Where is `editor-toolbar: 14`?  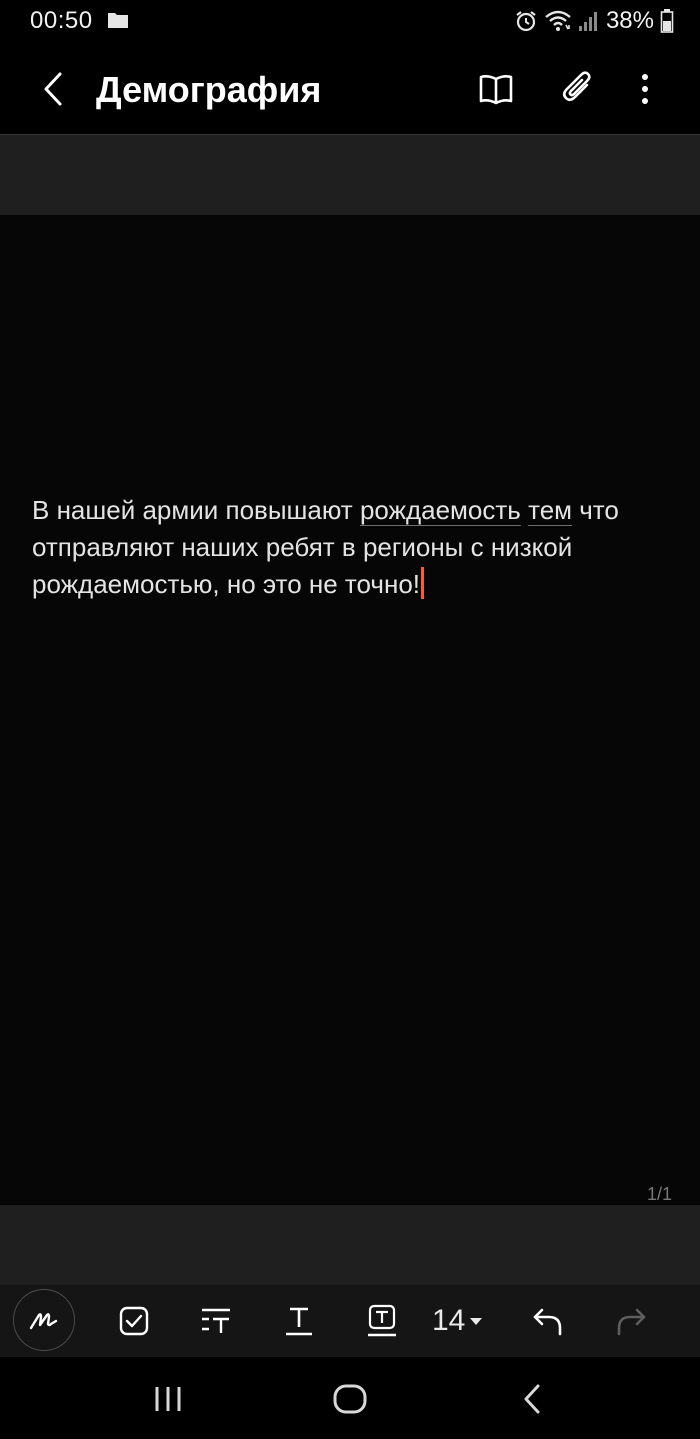 editor-toolbar: 14 is located at coordinates (350, 1321).